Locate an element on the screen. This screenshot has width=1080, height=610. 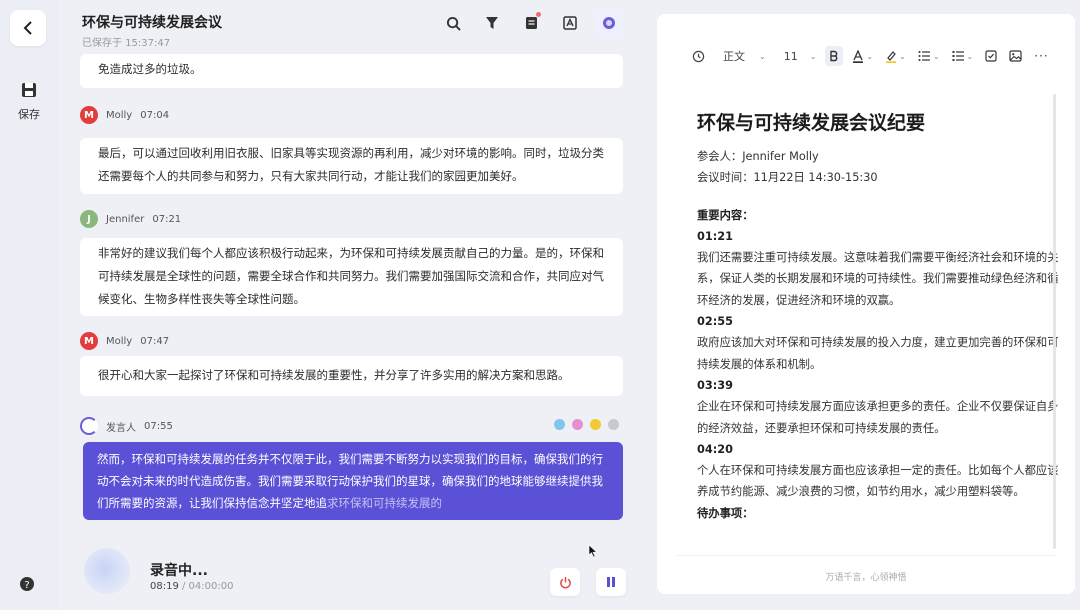
live-transcript-pending: 求环保和可持续发展的 is located at coordinates (384, 503).